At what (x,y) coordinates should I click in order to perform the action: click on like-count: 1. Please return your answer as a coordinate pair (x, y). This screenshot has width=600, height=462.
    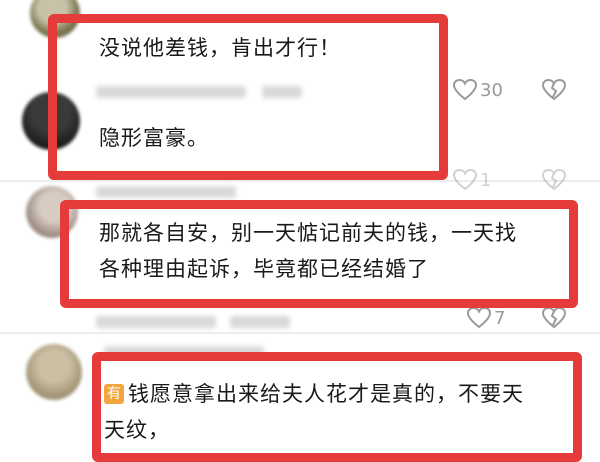
    Looking at the image, I should click on (486, 180).